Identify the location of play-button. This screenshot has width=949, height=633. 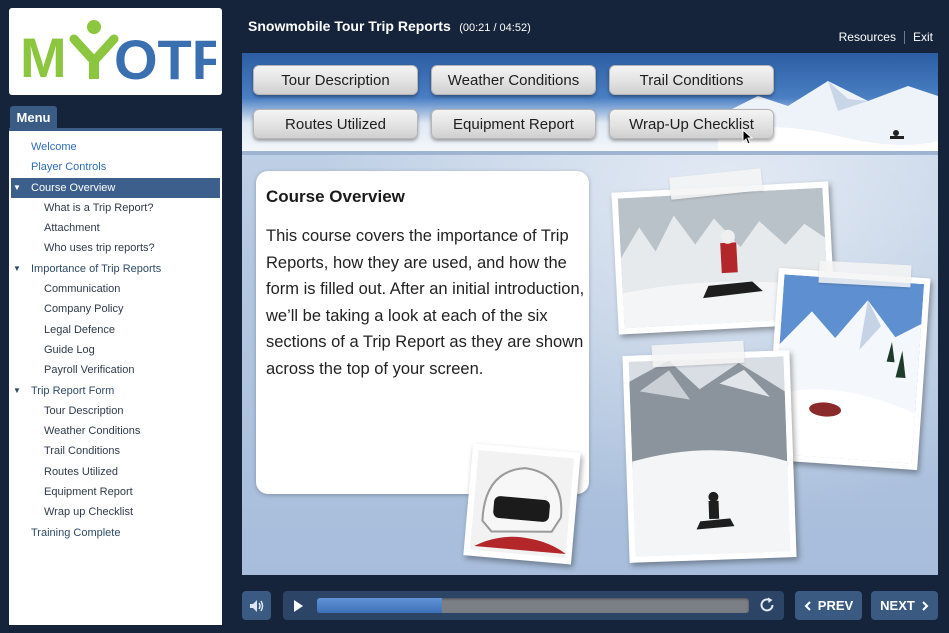
(298, 606).